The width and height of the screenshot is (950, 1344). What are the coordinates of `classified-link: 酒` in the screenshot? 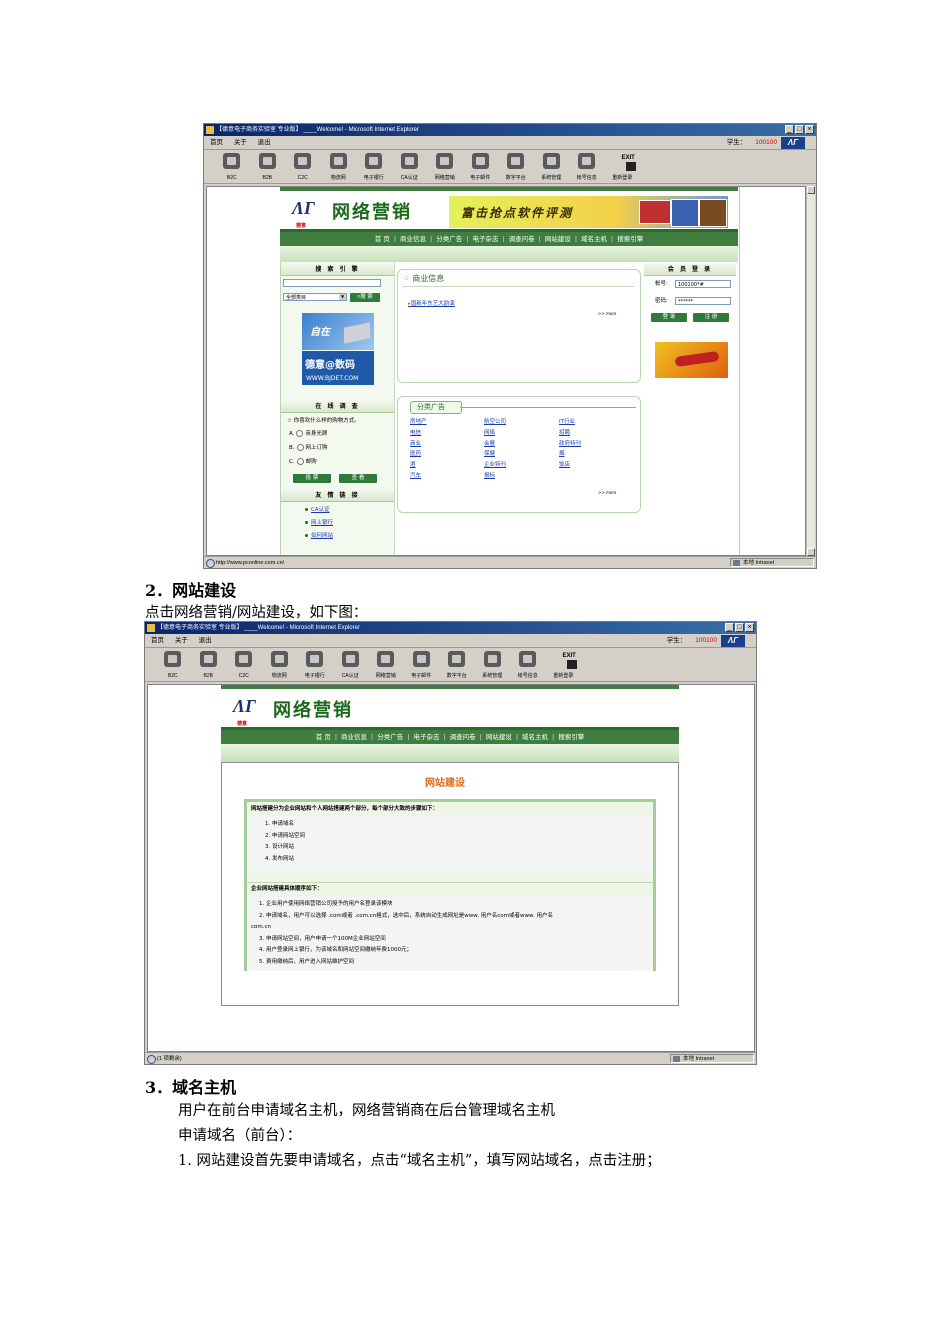 It's located at (413, 465).